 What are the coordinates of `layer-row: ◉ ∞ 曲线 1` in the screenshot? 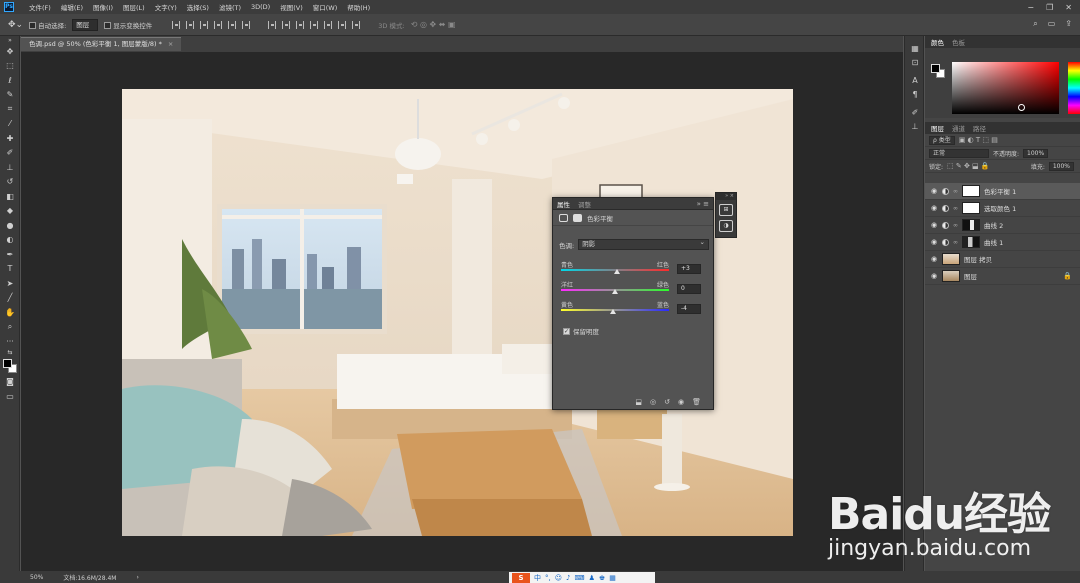 It's located at (1002, 242).